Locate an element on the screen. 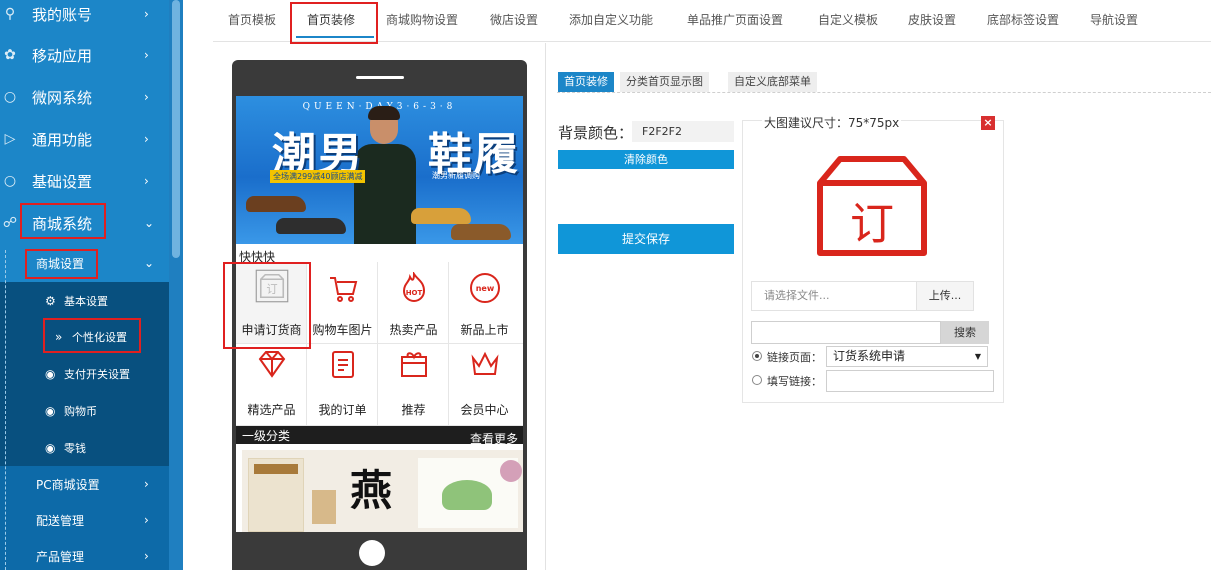 The width and height of the screenshot is (1211, 570). tab-panel-bottom-menu: 自定义底部菜单 is located at coordinates (772, 82).